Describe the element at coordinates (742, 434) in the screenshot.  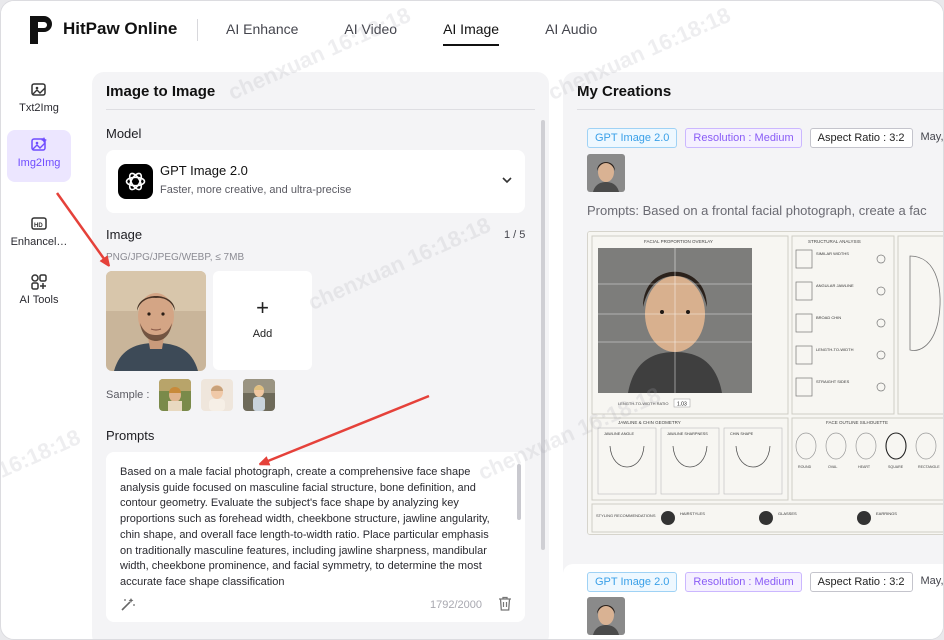
I see `jaw-item-label: CHIN SHAPE` at that location.